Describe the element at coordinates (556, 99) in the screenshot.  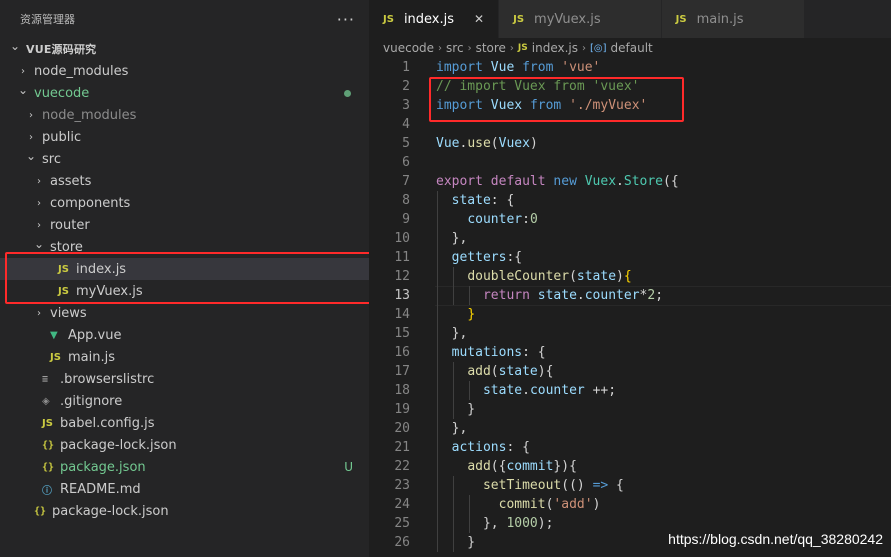
I see `highlight-box-imports` at that location.